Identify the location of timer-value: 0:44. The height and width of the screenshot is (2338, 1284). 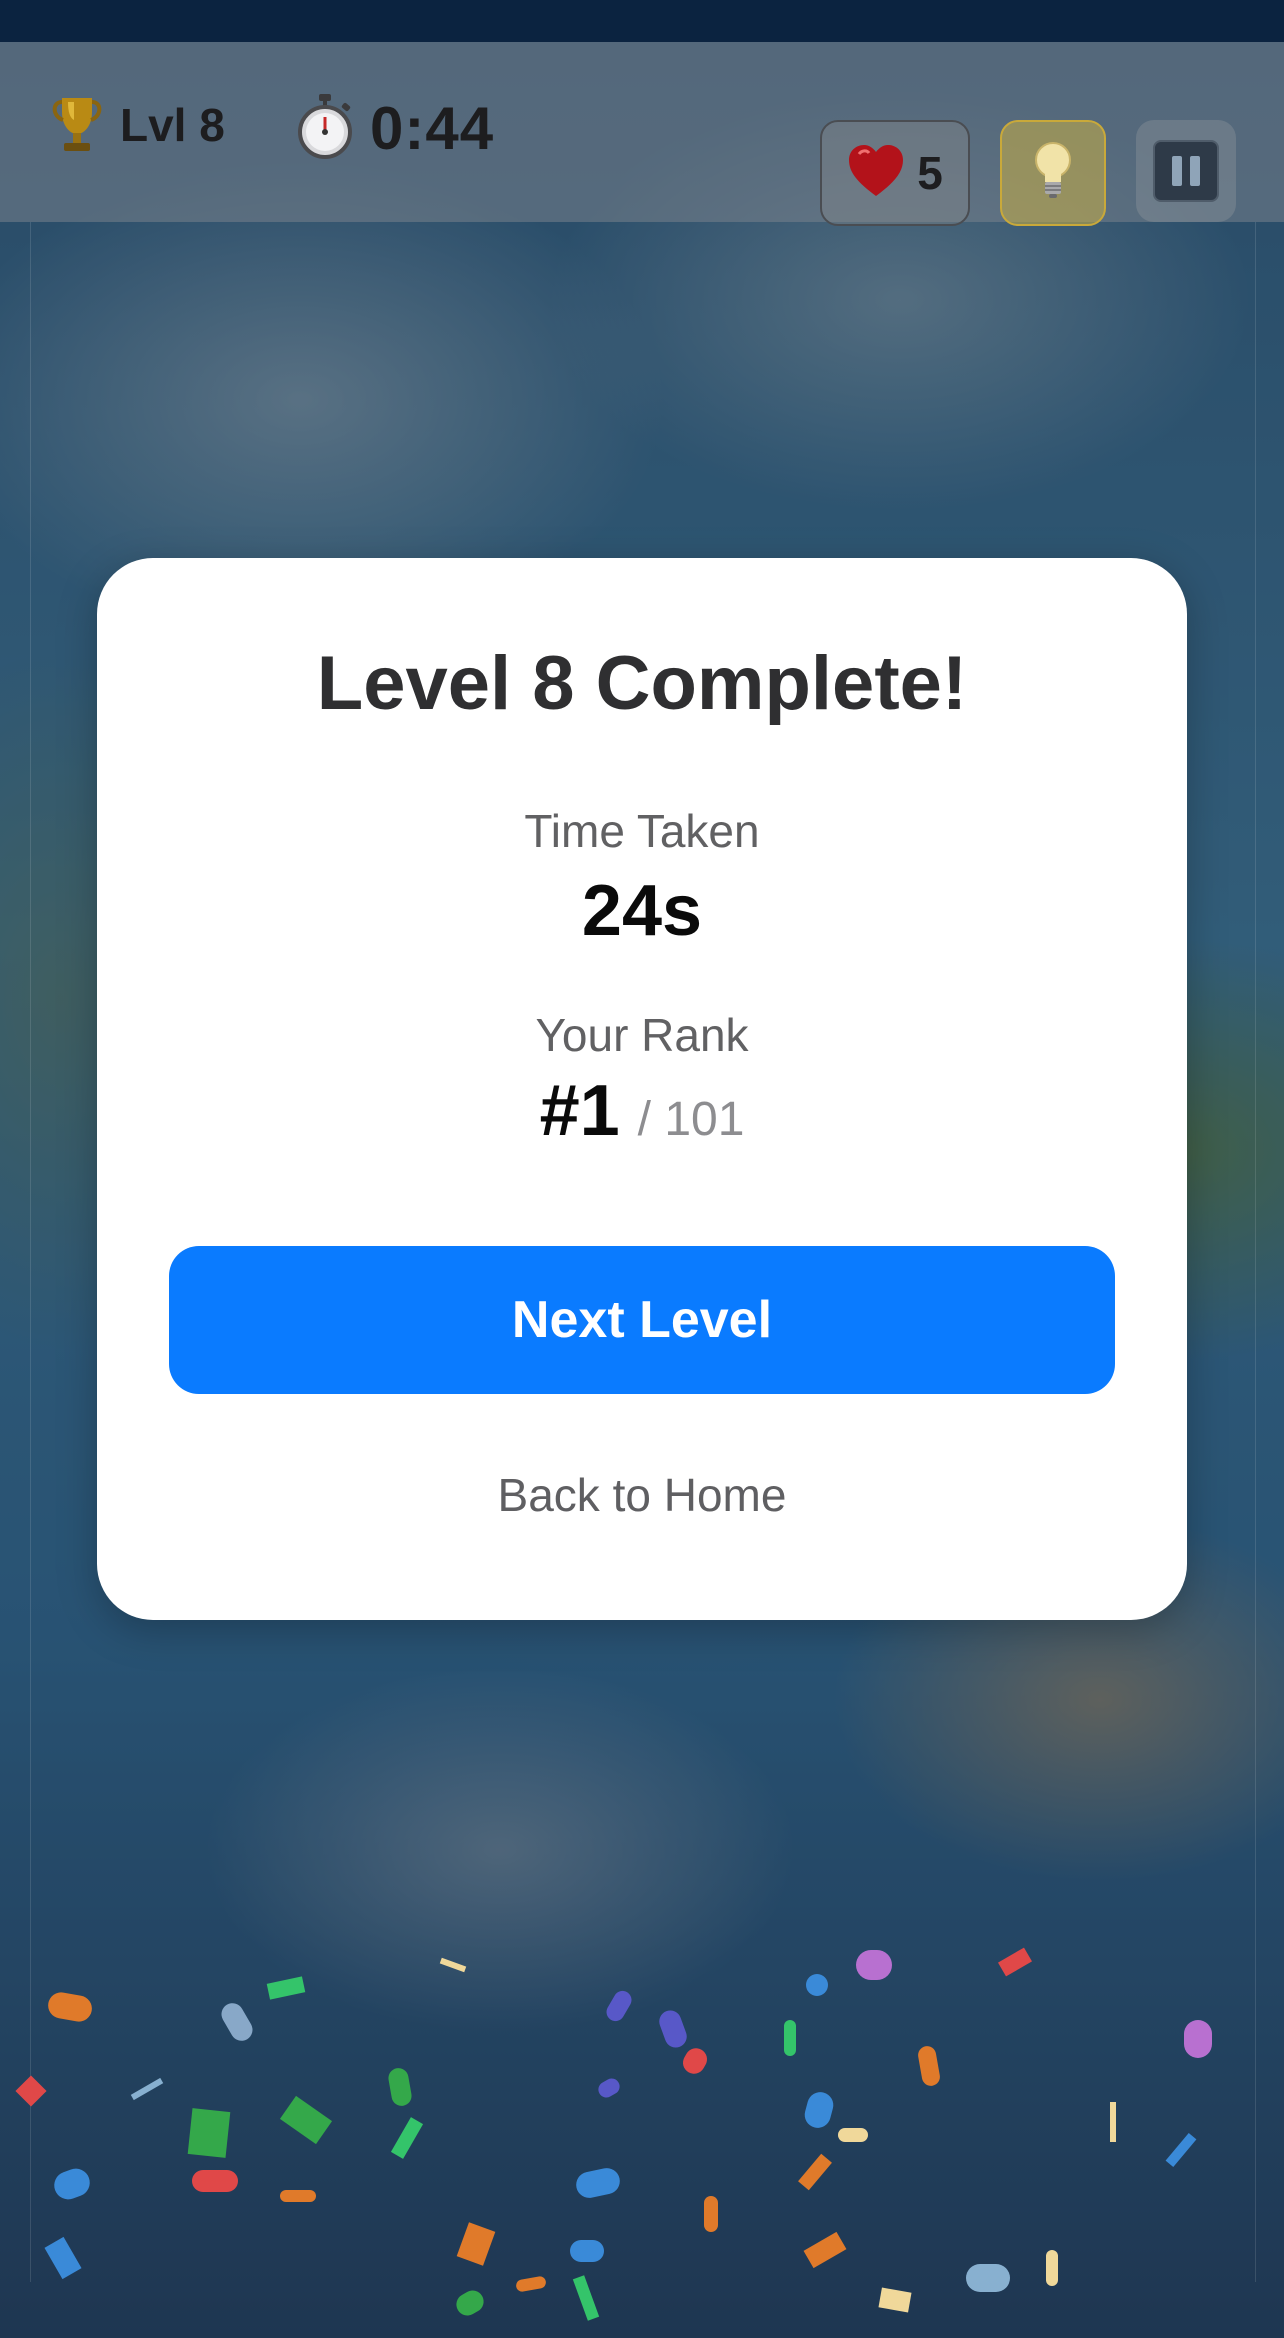
(432, 128).